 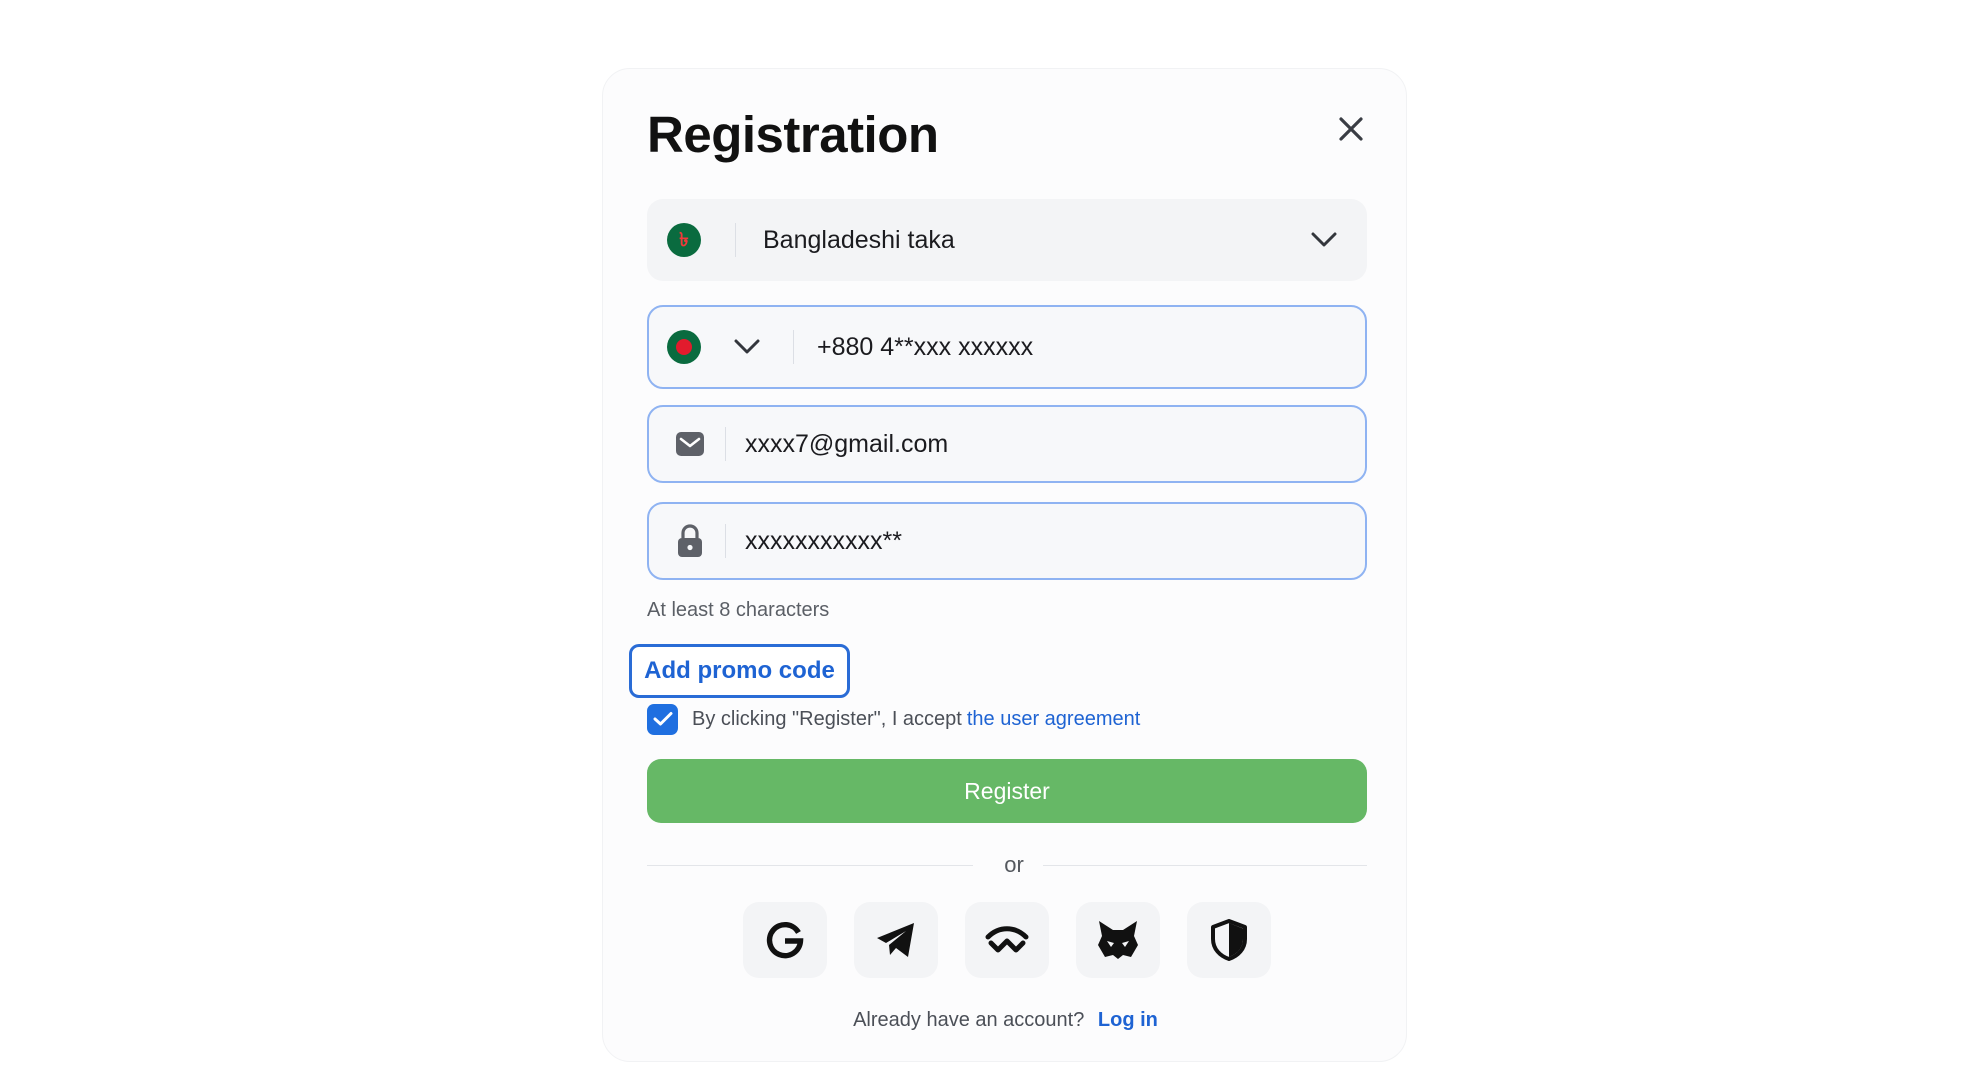 I want to click on login-question: Already have an account?, so click(x=969, y=1020).